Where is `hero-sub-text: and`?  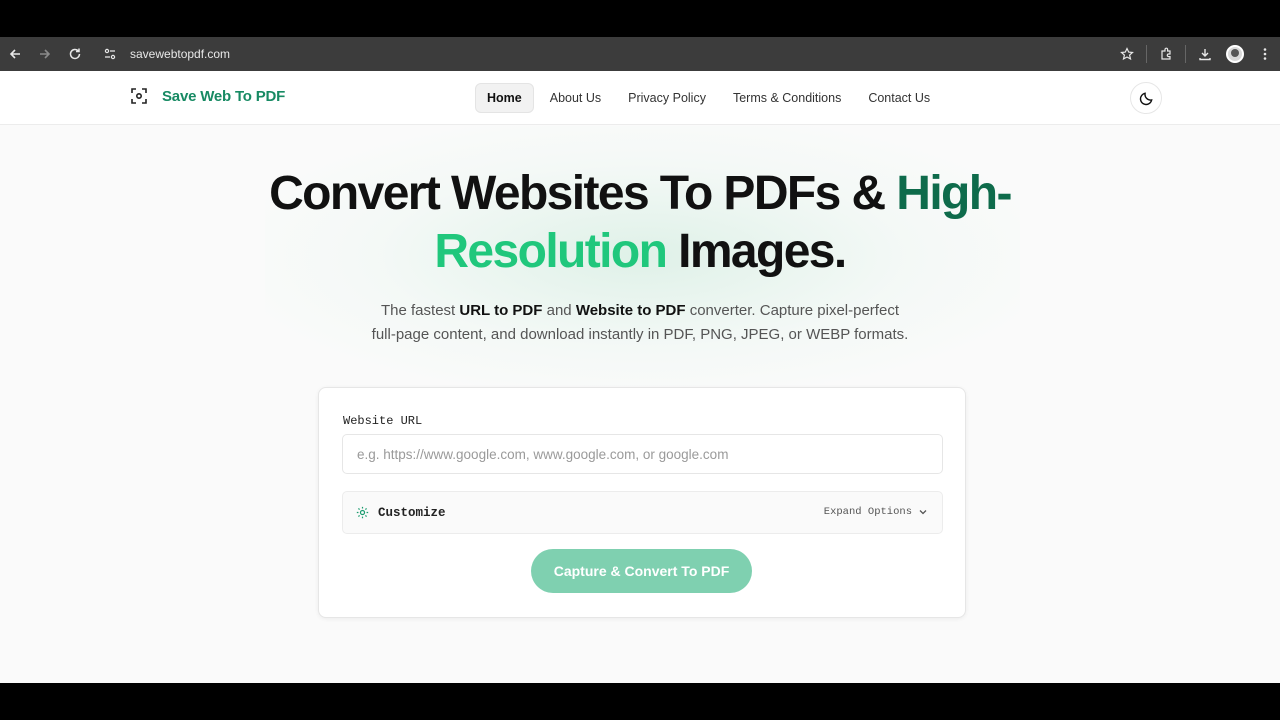
hero-sub-text: and is located at coordinates (559, 310).